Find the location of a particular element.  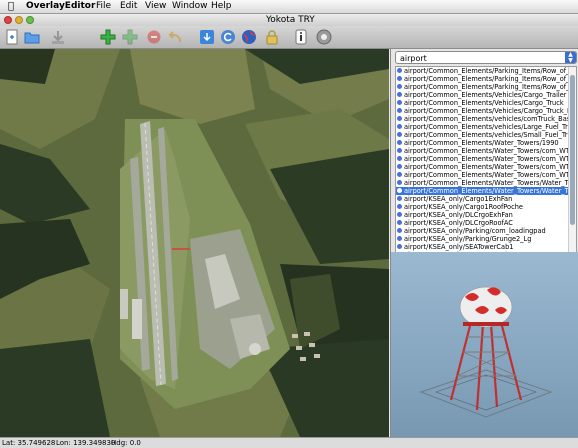

dropdown-arrow-icon: ▲ ▼ is located at coordinates (570, 57).